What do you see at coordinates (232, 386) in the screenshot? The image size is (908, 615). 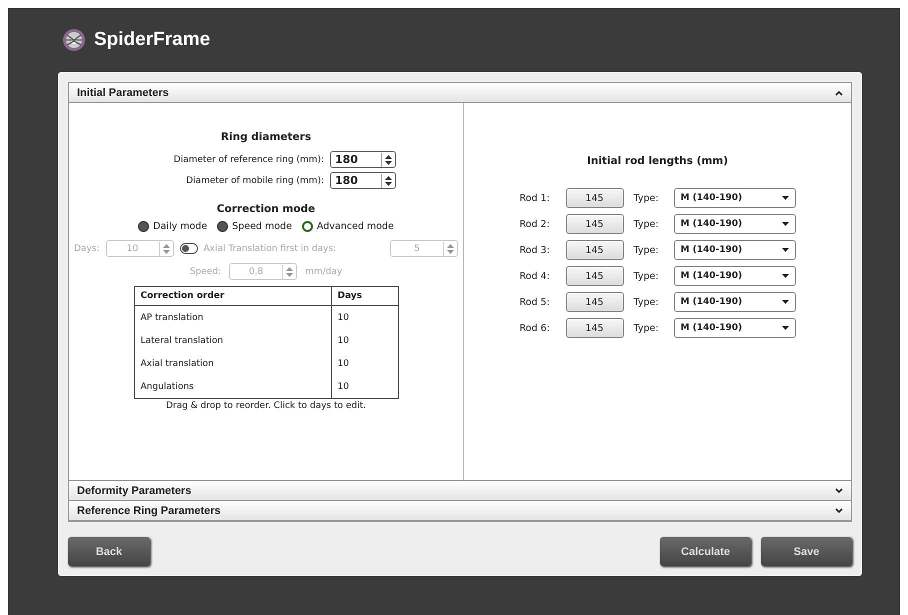 I see `table-cell: Angulations` at bounding box center [232, 386].